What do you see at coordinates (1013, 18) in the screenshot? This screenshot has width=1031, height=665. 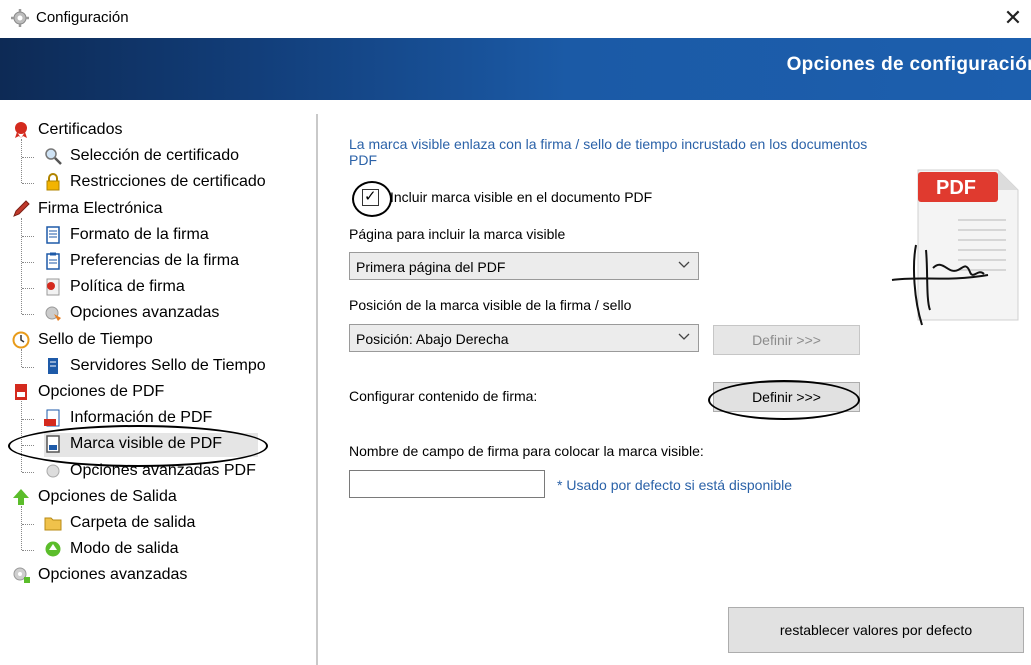 I see `close-icon: ✕` at bounding box center [1013, 18].